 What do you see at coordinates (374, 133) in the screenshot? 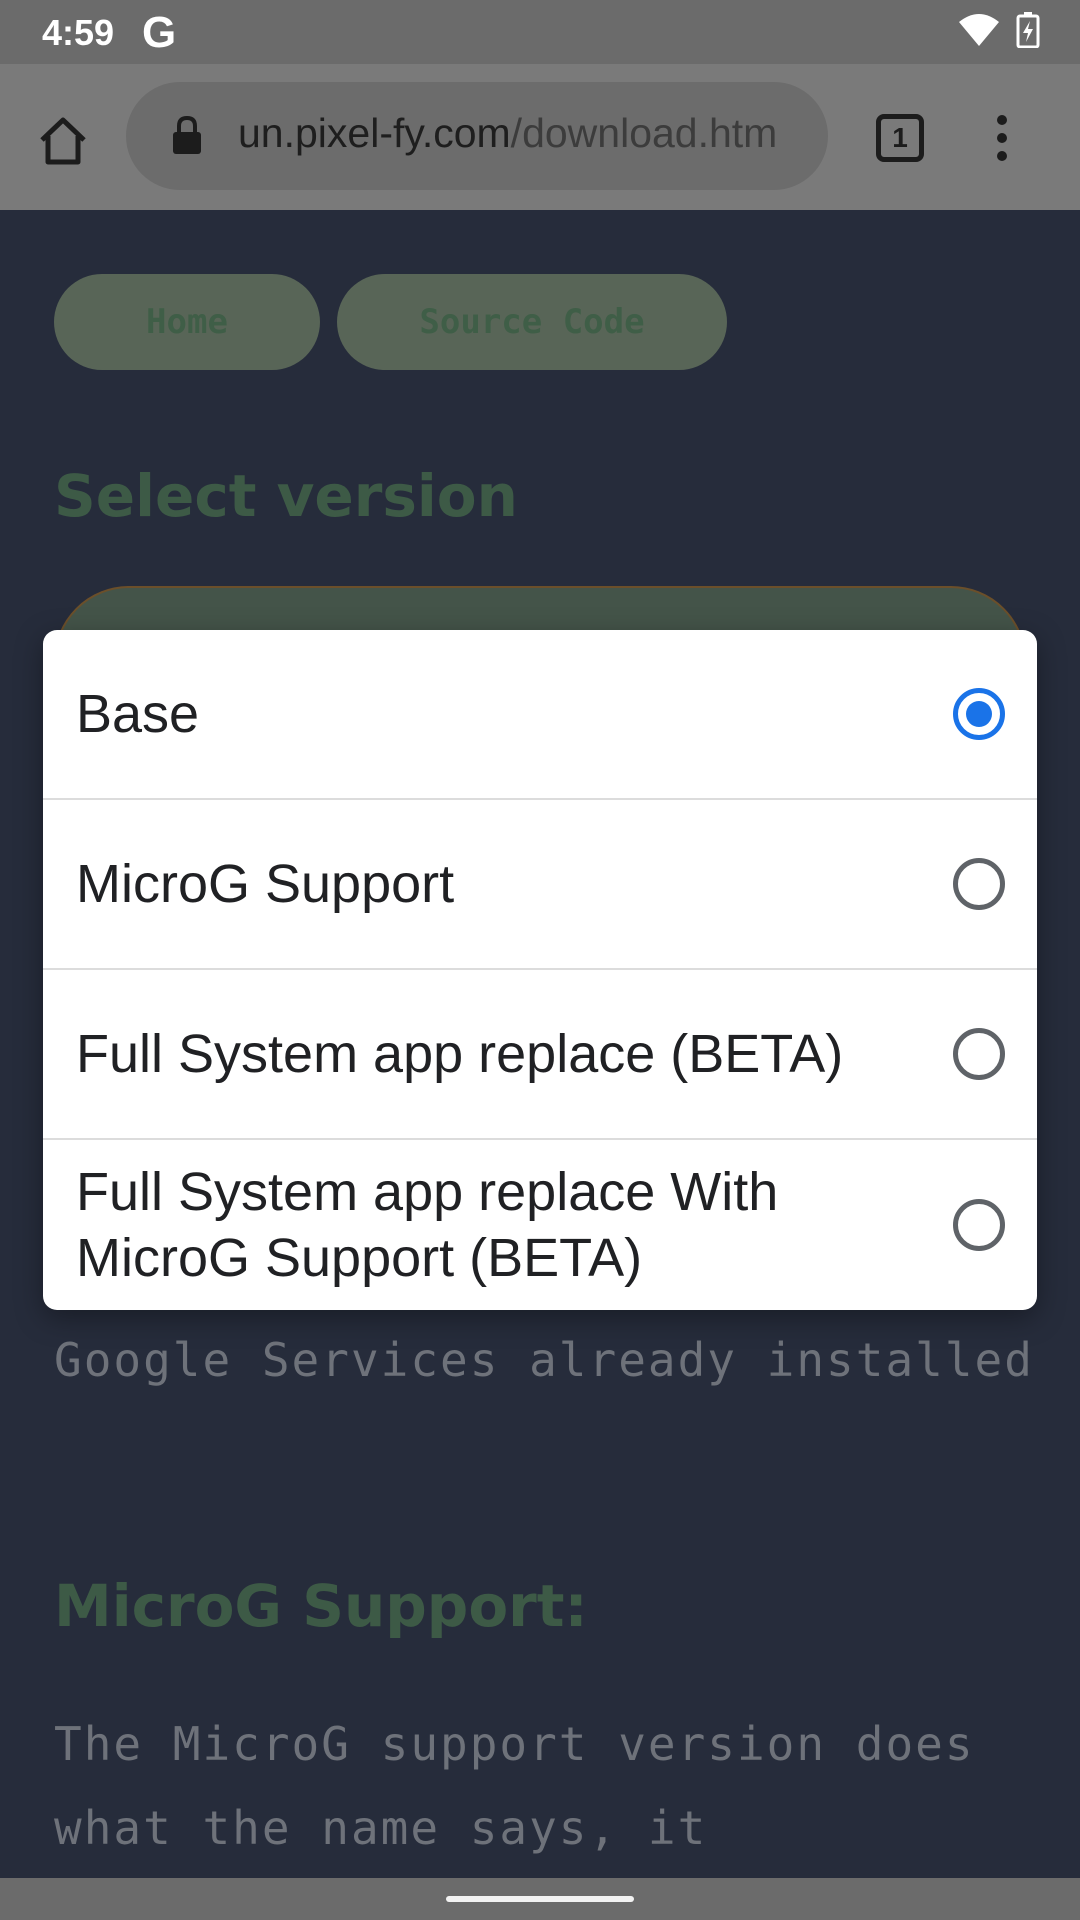
I see `url-host: un.pixel-fy.com` at bounding box center [374, 133].